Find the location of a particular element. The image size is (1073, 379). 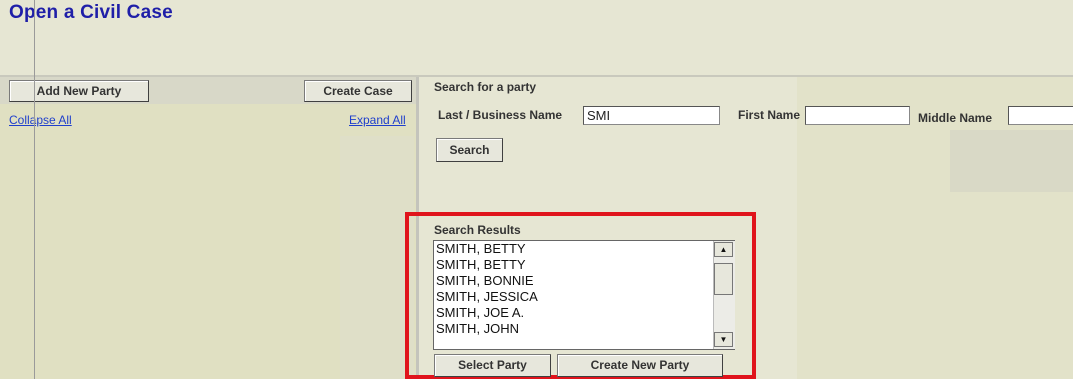

last-name-label: Last / Business Name is located at coordinates (500, 115).